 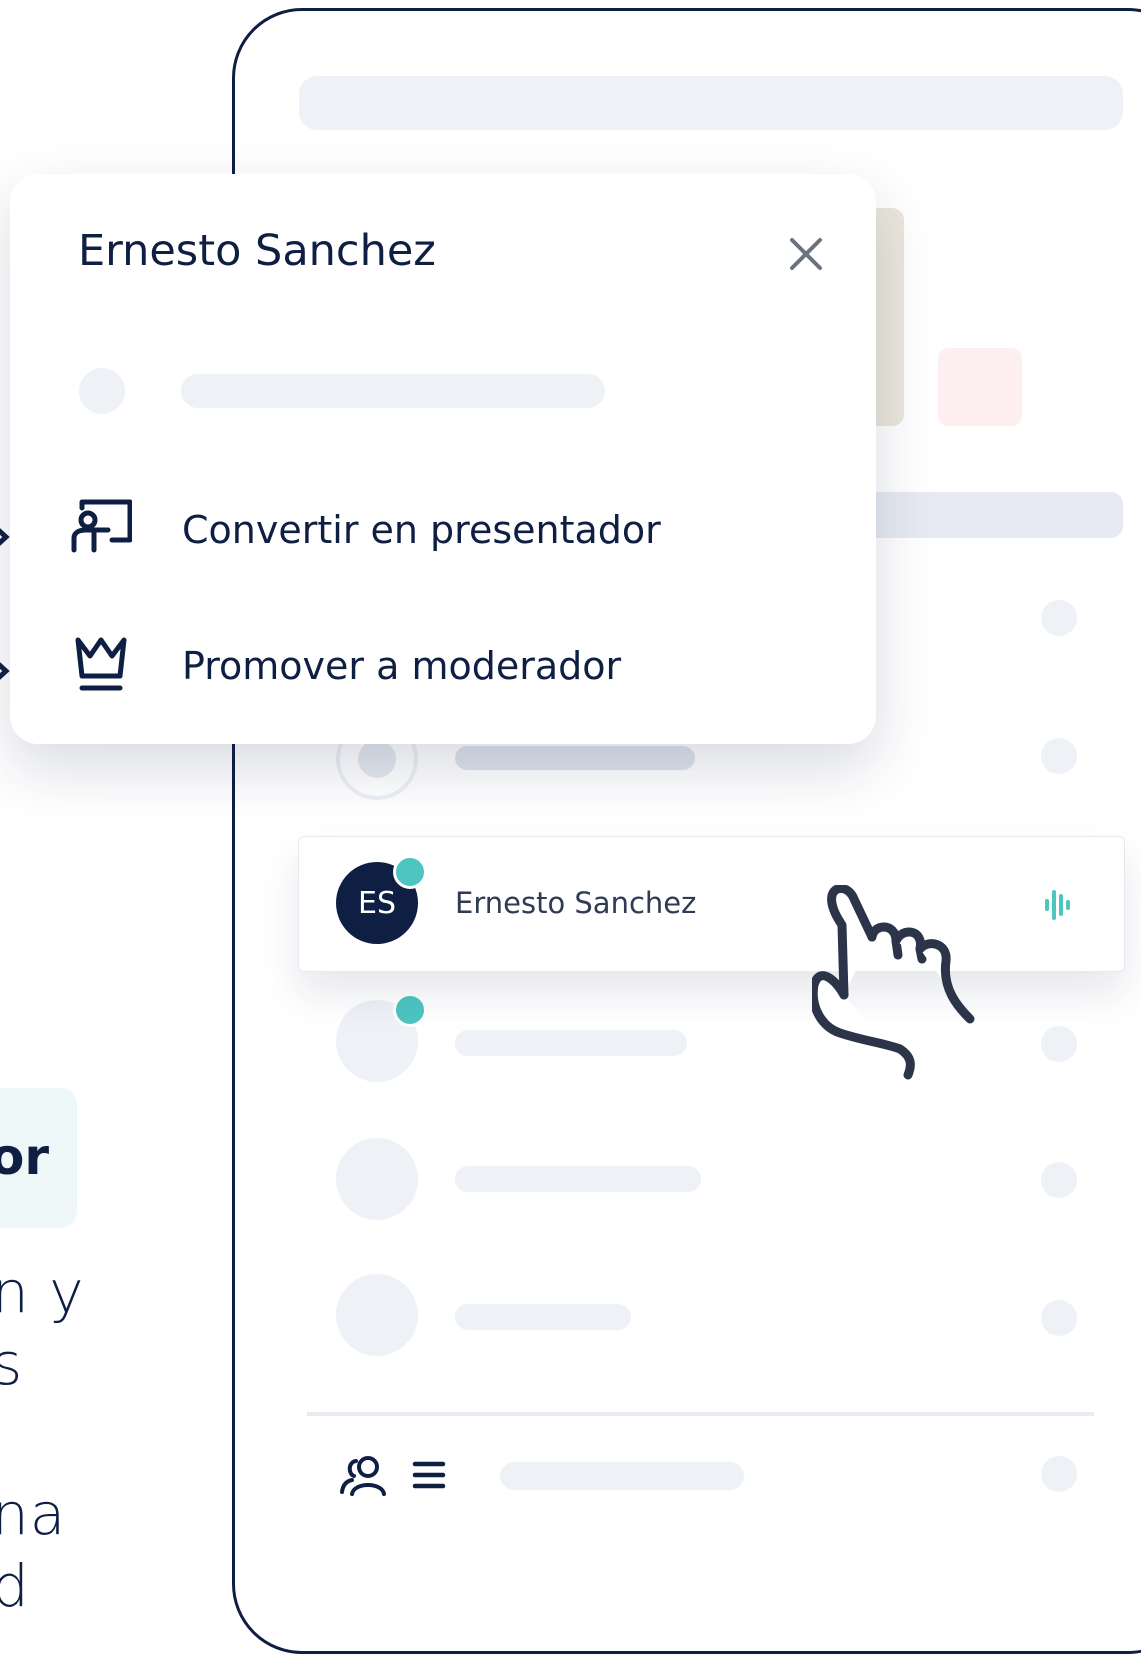 What do you see at coordinates (12, 1364) in the screenshot?
I see `description-line-2: s` at bounding box center [12, 1364].